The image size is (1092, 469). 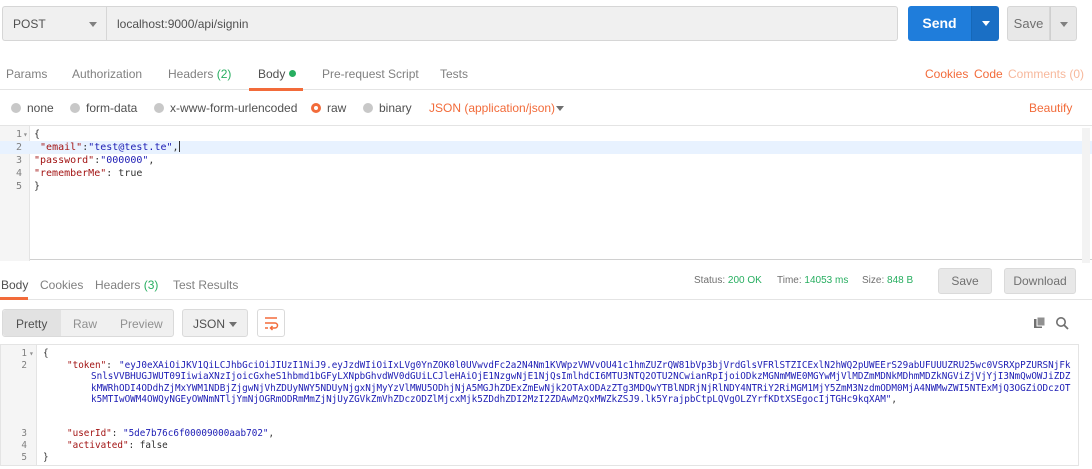 I want to click on code-text: "userId": "5de7b76c6f00009000aab702",, so click(x=171, y=433).